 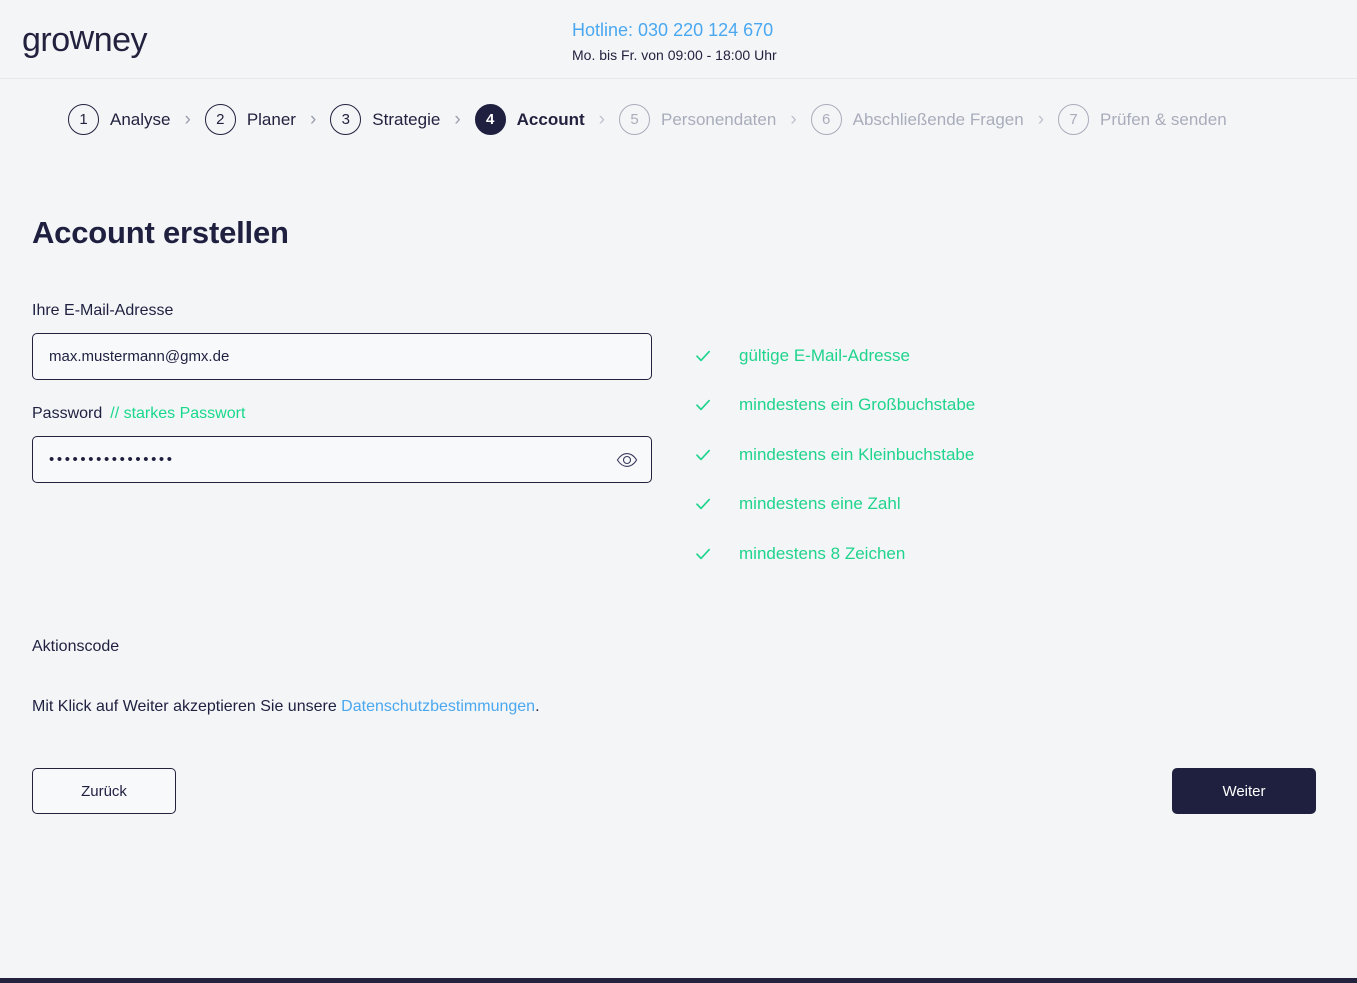 What do you see at coordinates (674, 30) in the screenshot?
I see `hotline-phone-link: Hotline: 030 220 124 670` at bounding box center [674, 30].